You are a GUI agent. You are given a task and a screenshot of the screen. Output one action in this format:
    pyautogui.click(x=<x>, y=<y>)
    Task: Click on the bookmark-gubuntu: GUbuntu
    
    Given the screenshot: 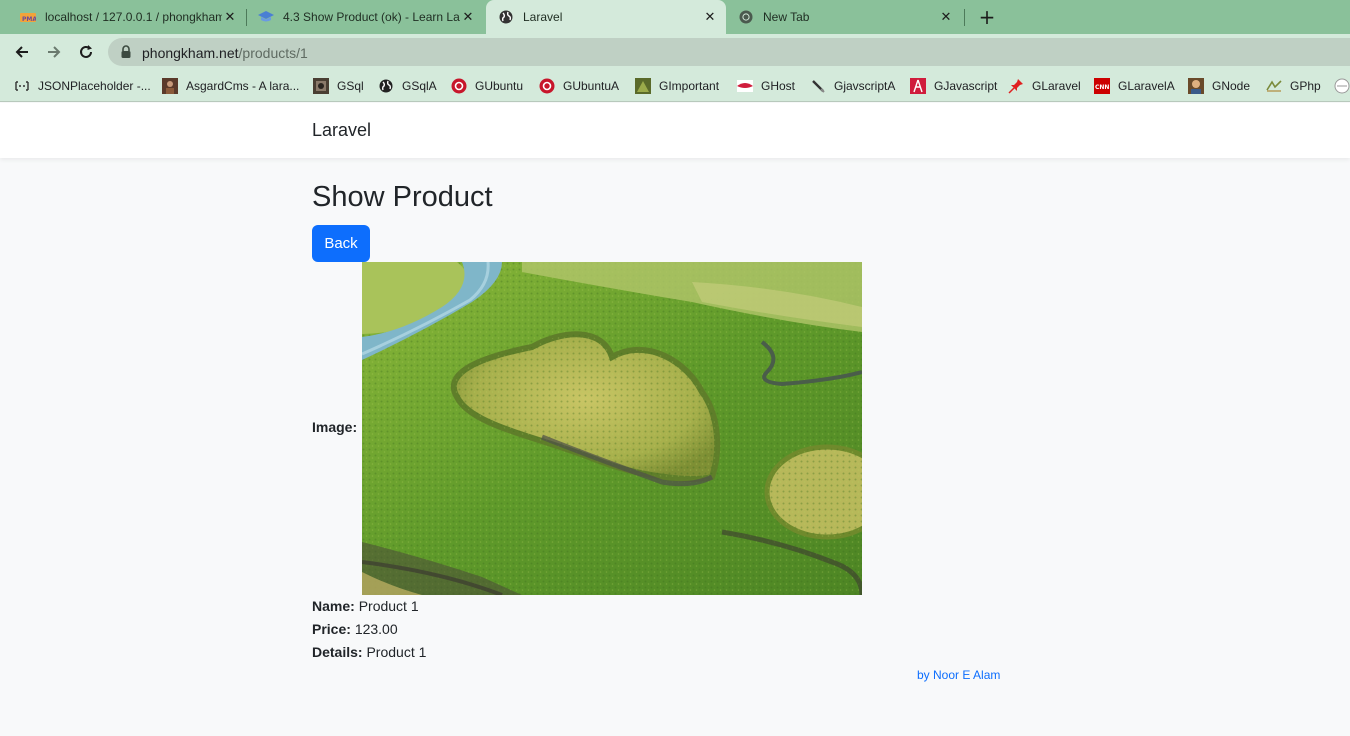 What is the action you would take?
    pyautogui.click(x=487, y=86)
    